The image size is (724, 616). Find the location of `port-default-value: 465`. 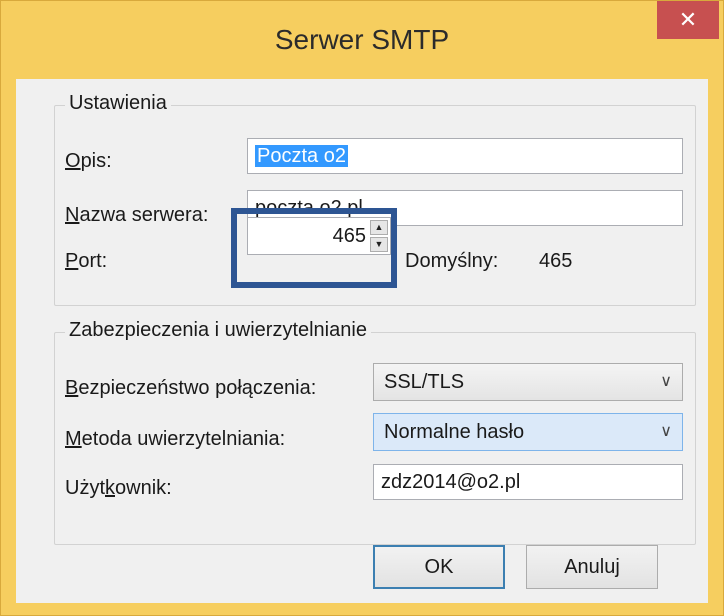

port-default-value: 465 is located at coordinates (556, 261).